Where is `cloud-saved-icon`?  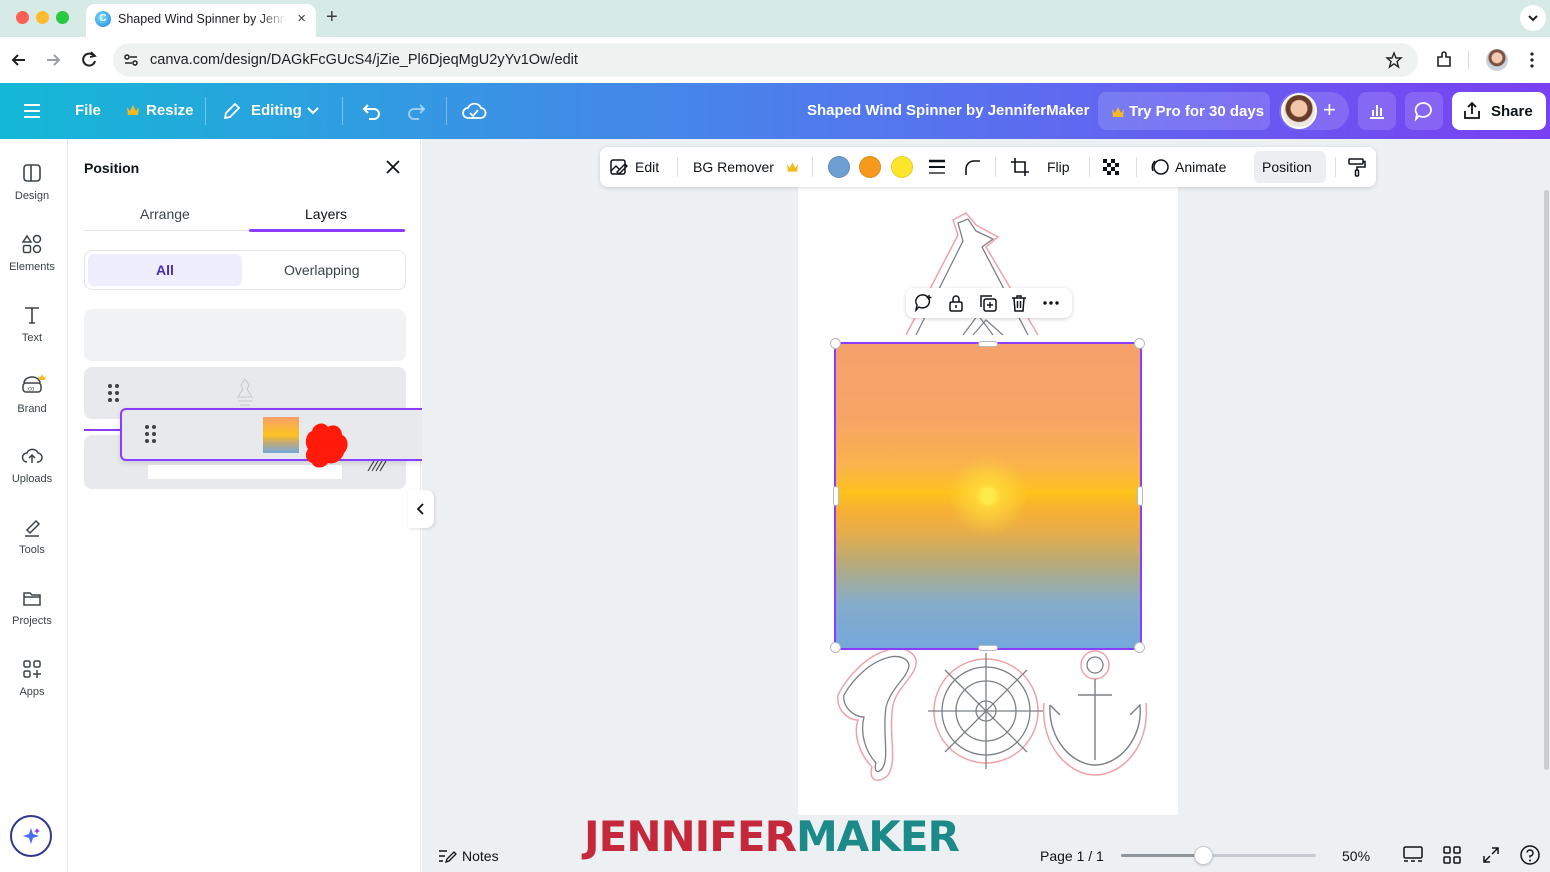 cloud-saved-icon is located at coordinates (474, 111).